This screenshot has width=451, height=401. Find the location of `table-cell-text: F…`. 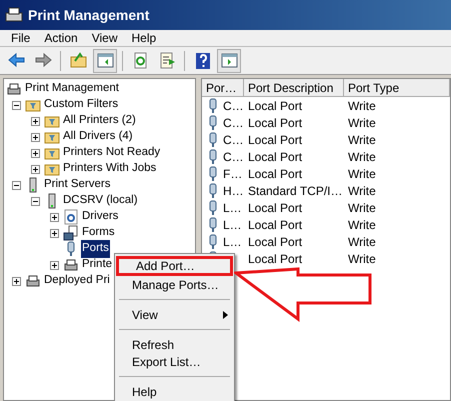

table-cell-text: F… is located at coordinates (232, 174).